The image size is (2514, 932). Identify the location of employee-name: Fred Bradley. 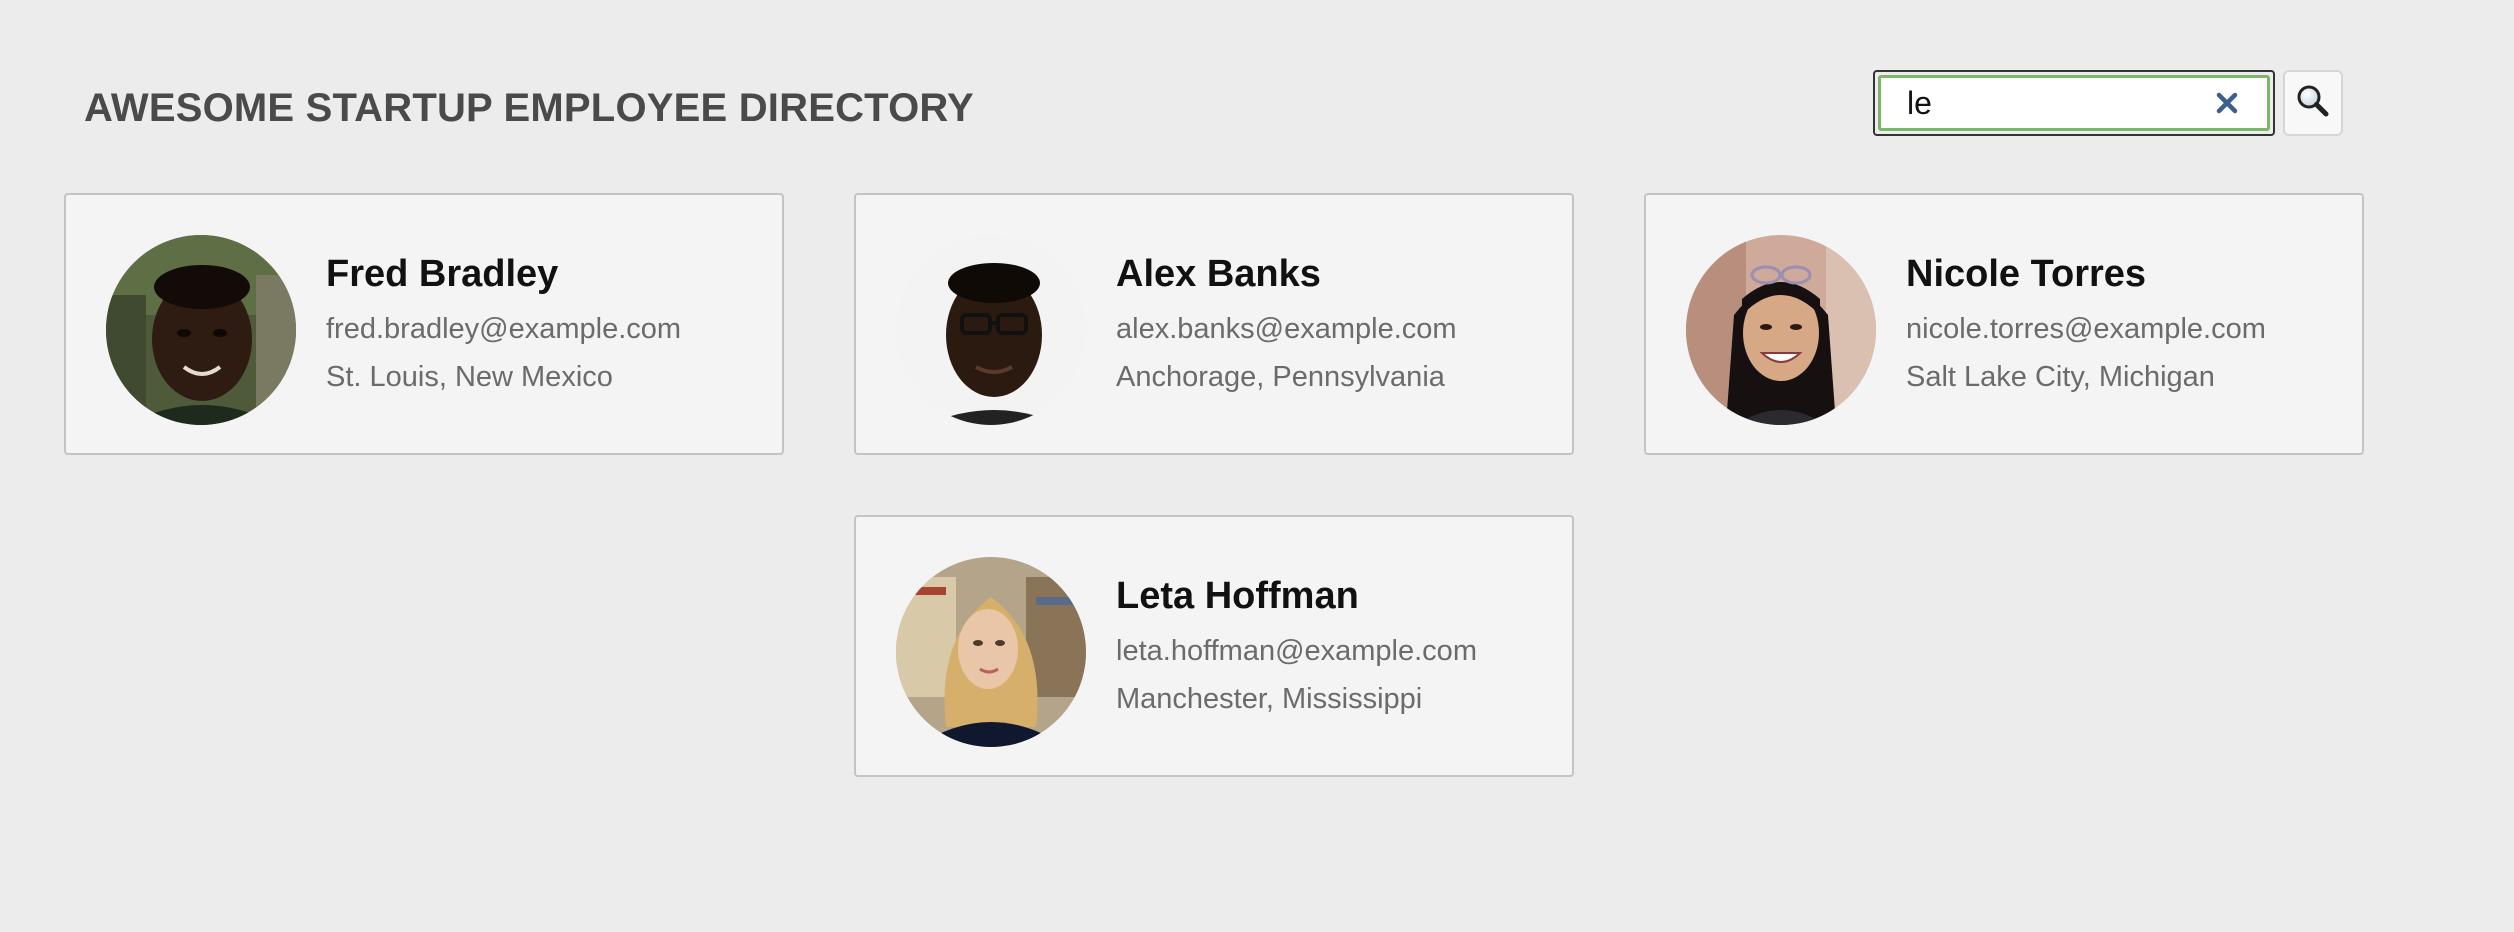
(442, 274).